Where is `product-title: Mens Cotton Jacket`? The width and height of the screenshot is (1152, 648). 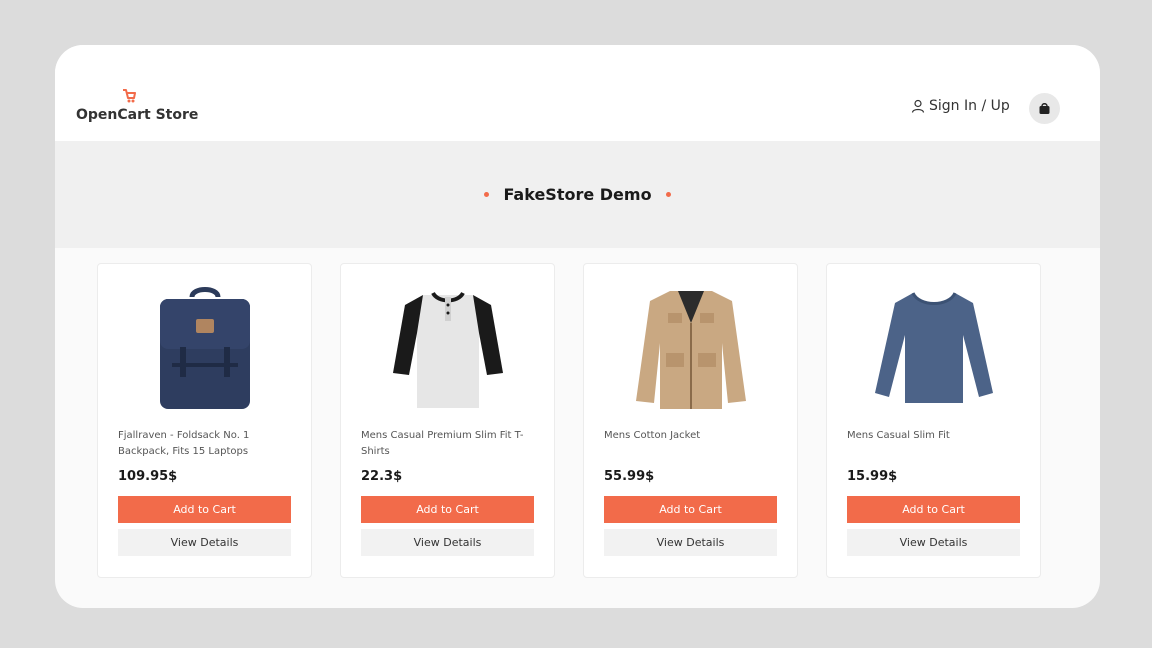
product-title: Mens Cotton Jacket is located at coordinates (691, 436).